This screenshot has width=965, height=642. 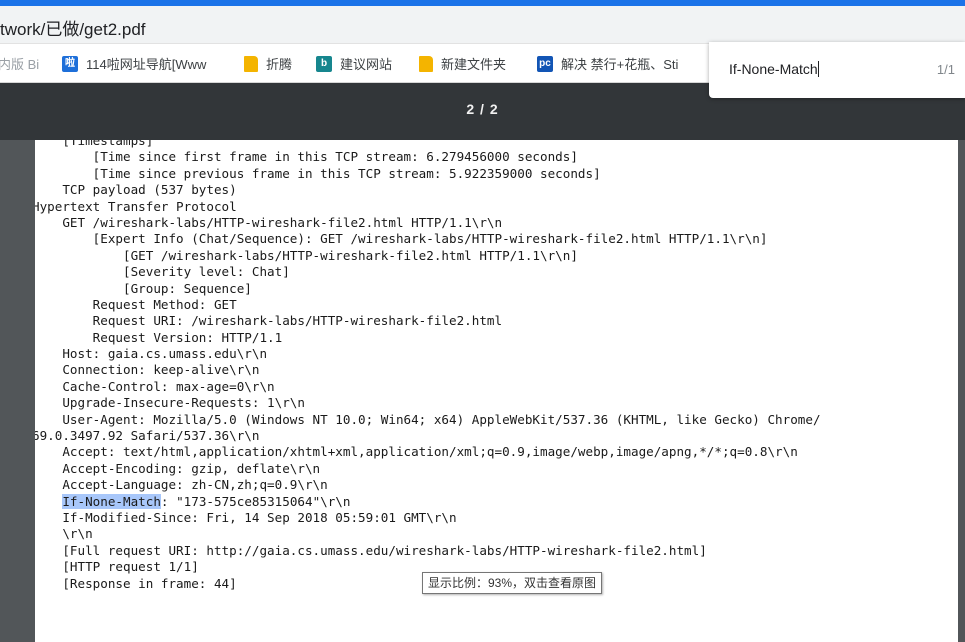 What do you see at coordinates (94, 144) in the screenshot?
I see `text-line: [Timestamps]` at bounding box center [94, 144].